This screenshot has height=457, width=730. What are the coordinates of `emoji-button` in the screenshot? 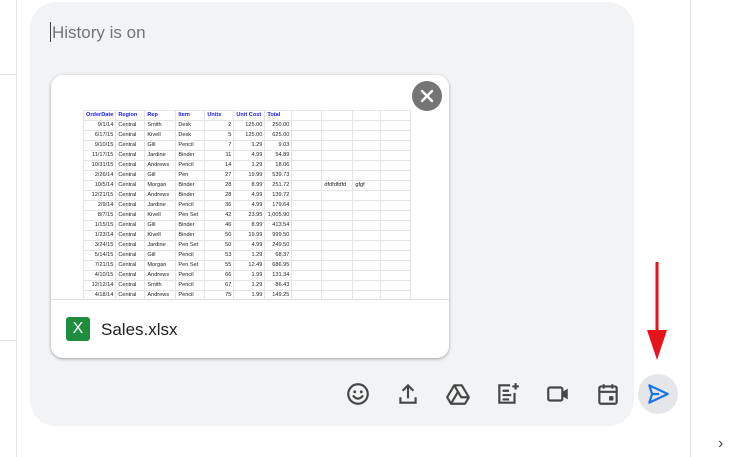 It's located at (358, 394).